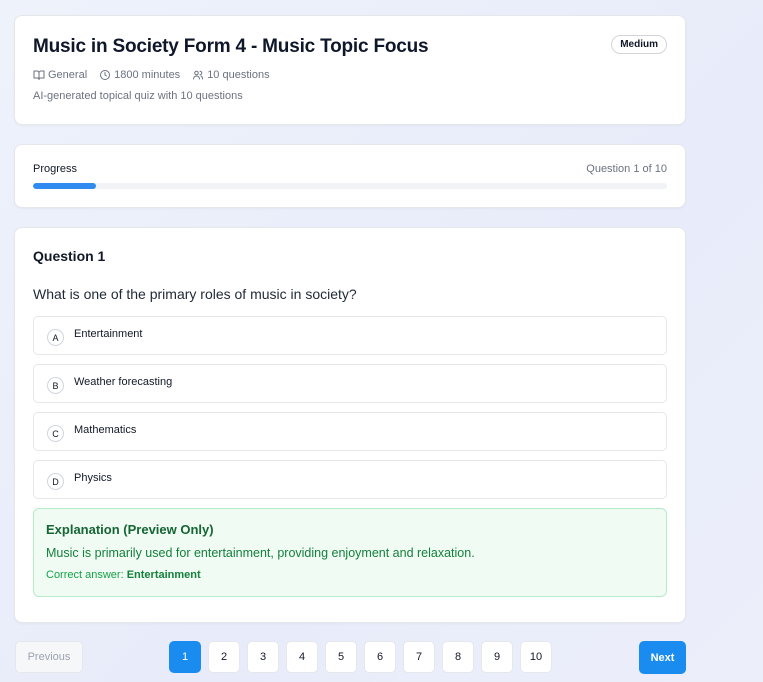  What do you see at coordinates (147, 75) in the screenshot?
I see `meta-duration-text: 1800 minutes` at bounding box center [147, 75].